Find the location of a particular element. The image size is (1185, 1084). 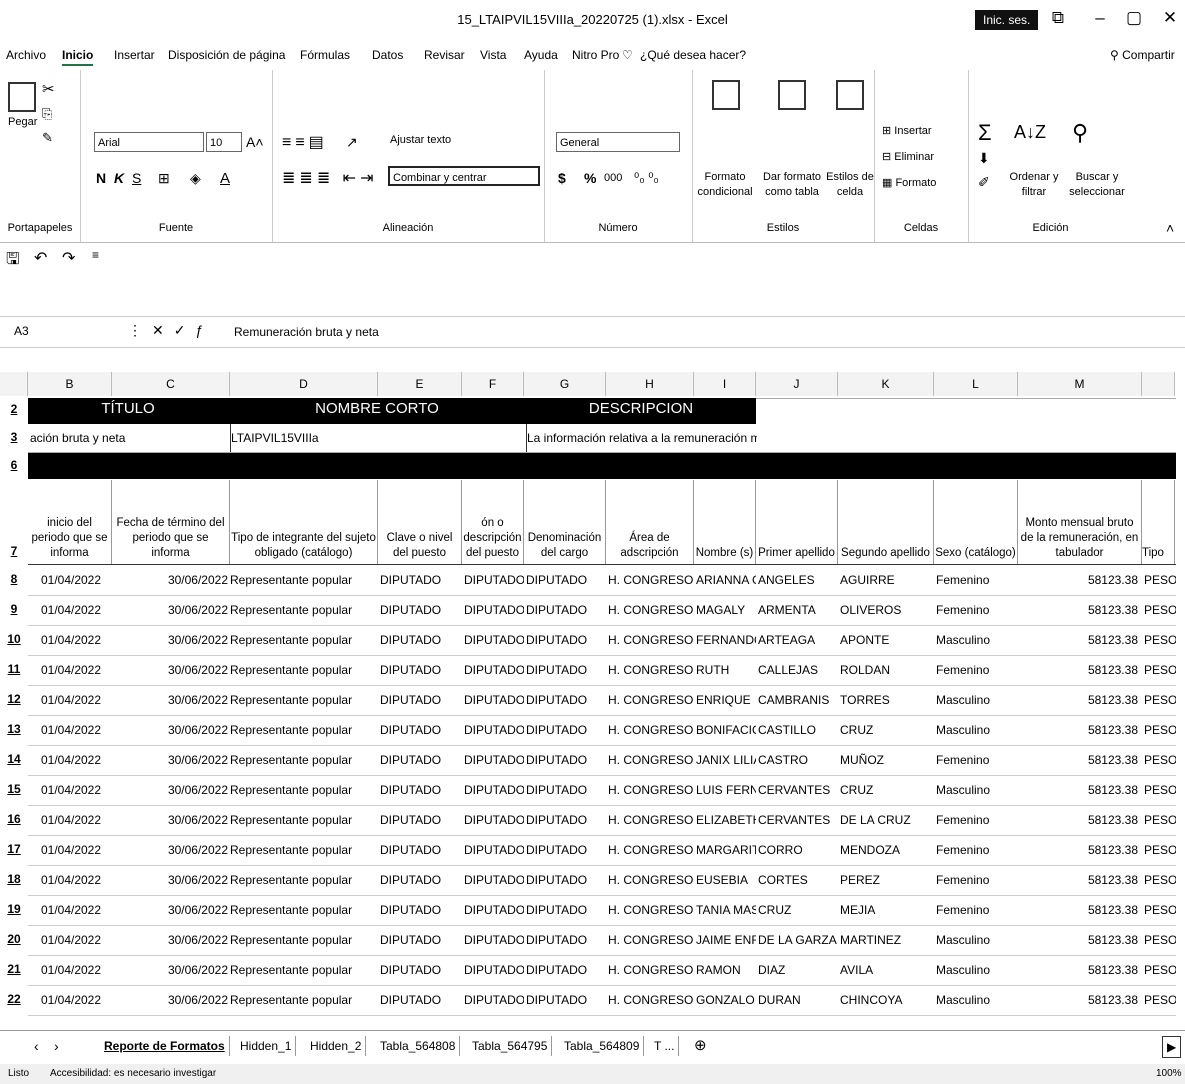

prev-sheet-icon: ‹ is located at coordinates (36, 1046).